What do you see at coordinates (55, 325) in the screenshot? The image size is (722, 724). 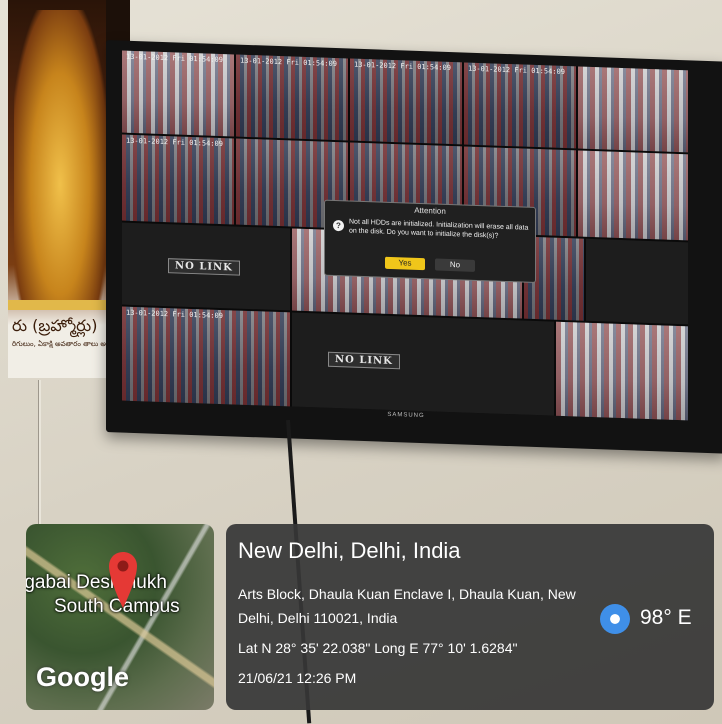 I see `poster-caption: రు (బ్రహ్మోర్లు)` at bounding box center [55, 325].